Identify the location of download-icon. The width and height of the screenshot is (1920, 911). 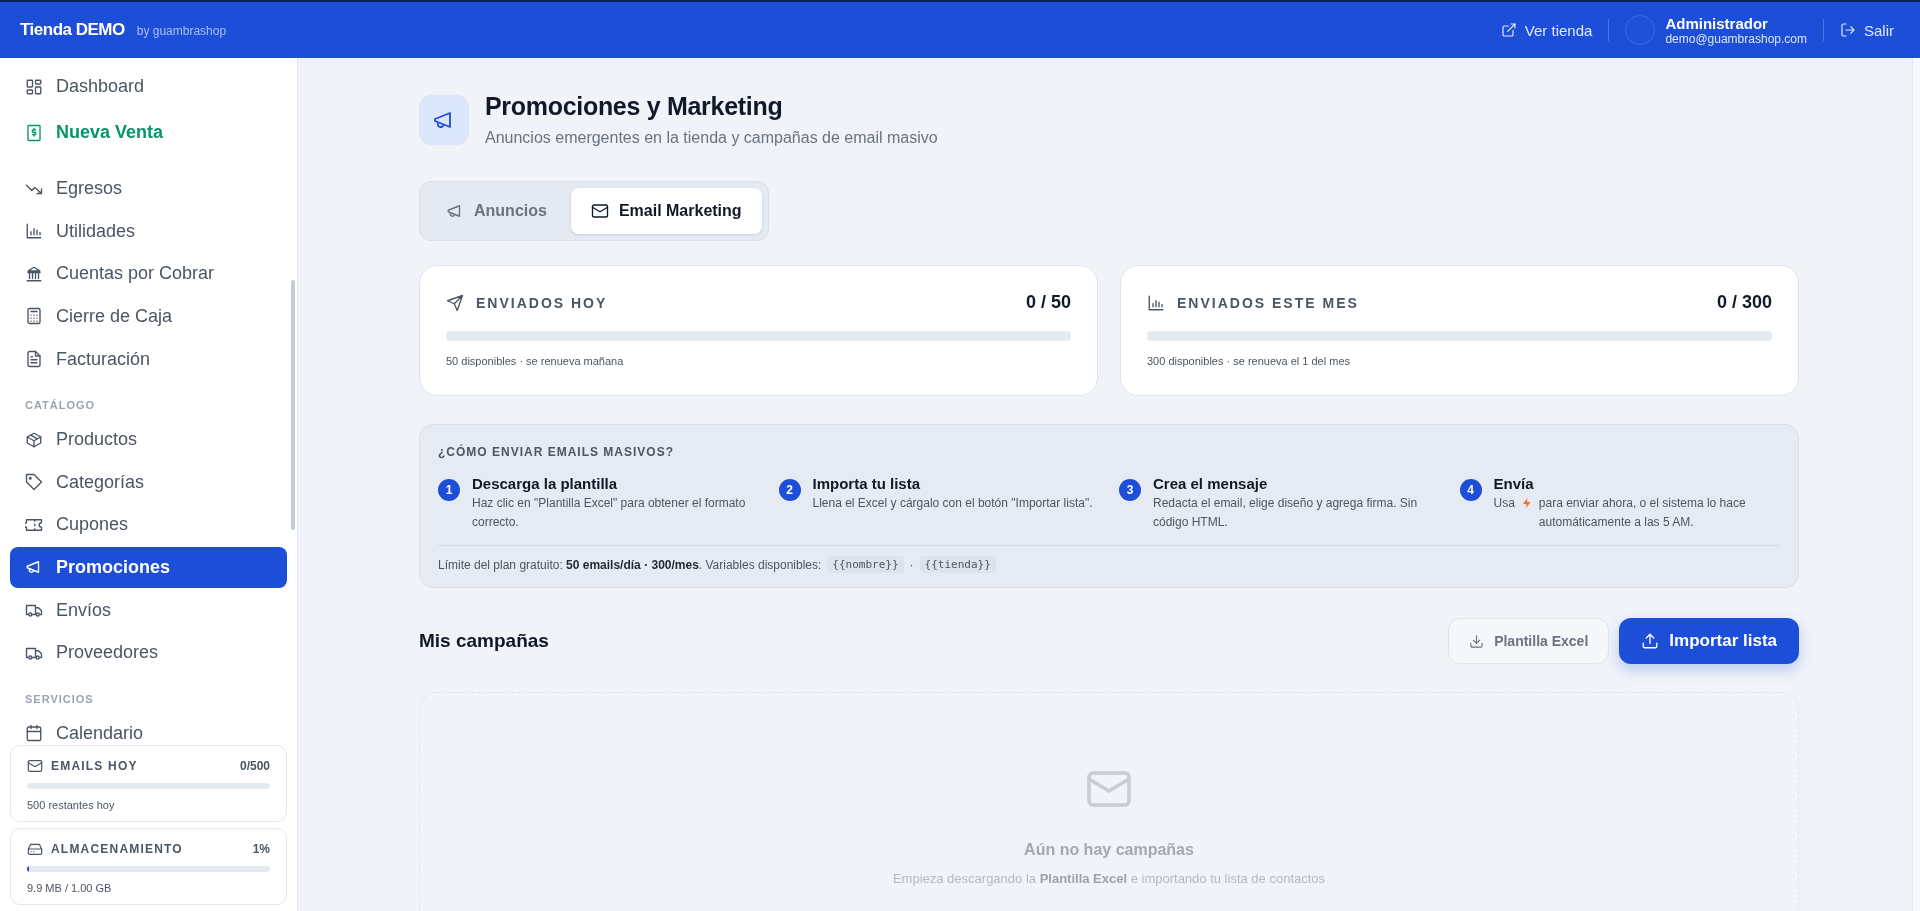
(1477, 641).